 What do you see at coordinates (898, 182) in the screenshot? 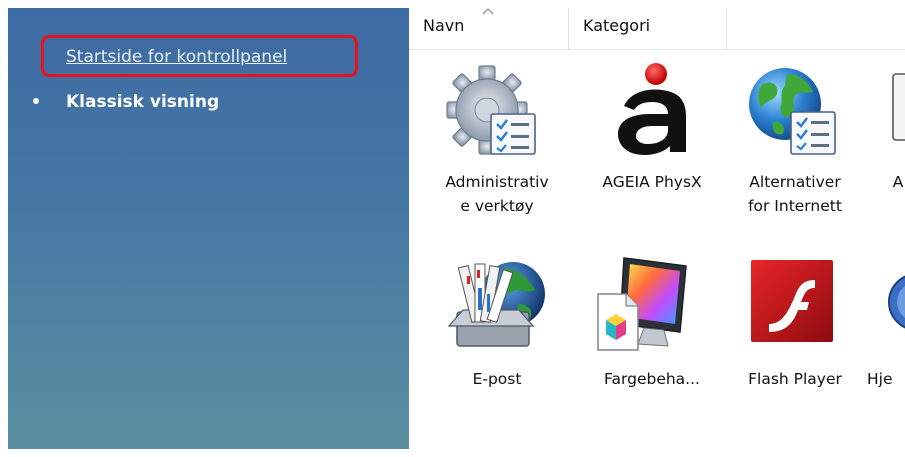
I see `item-label: A` at bounding box center [898, 182].